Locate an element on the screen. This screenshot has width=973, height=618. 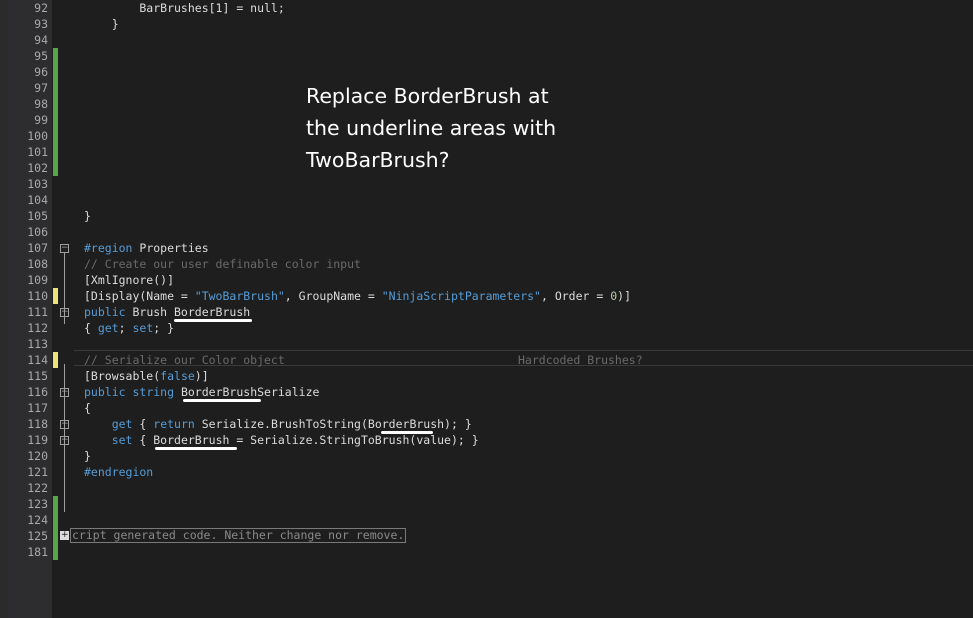
line-number: 95 is located at coordinates (41, 56).